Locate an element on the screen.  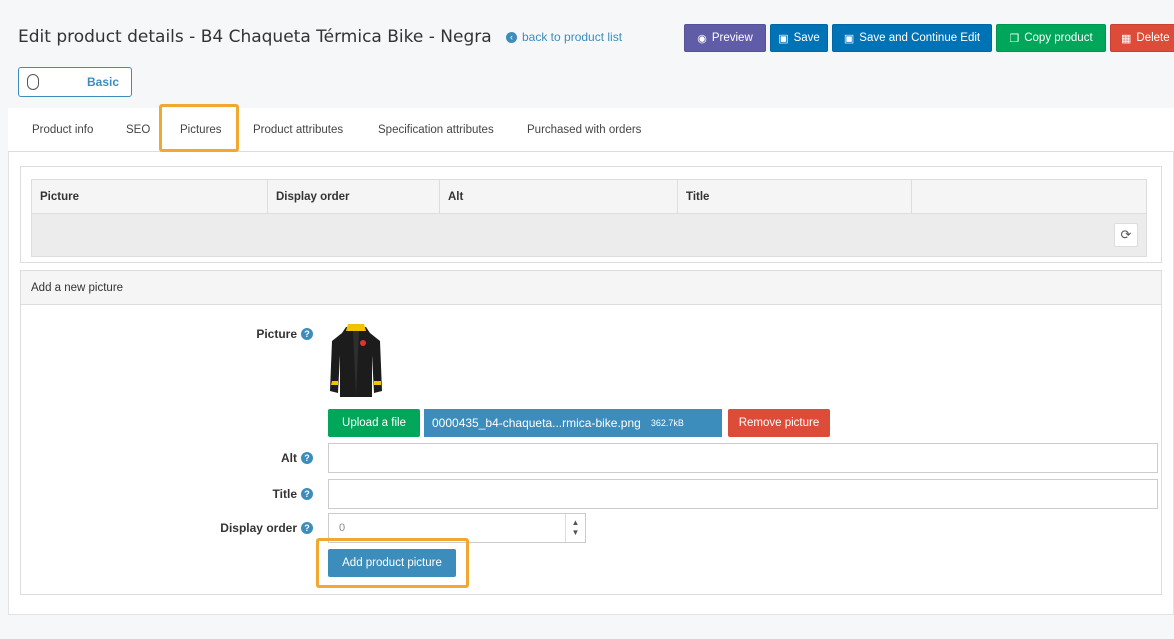
pictures-table: Picture Display order Alt Title ⟳ is located at coordinates (589, 218).